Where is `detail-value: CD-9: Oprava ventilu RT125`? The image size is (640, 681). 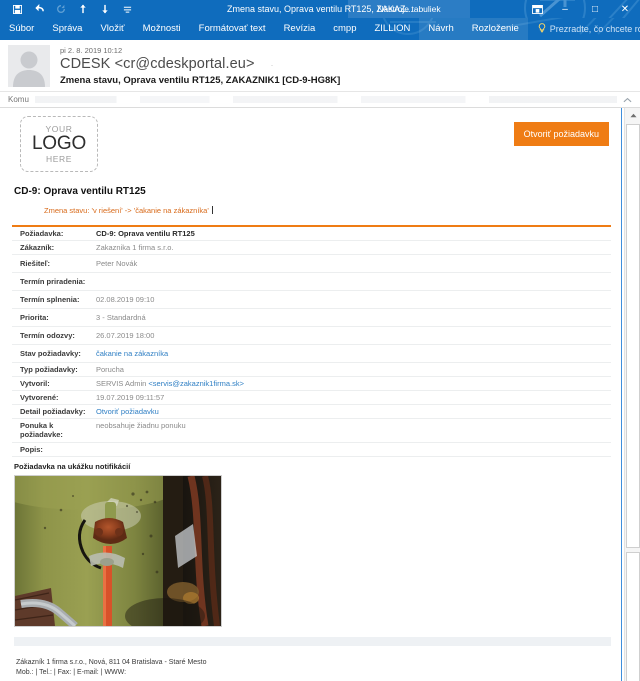
detail-value: CD-9: Oprava ventilu RT125 is located at coordinates (145, 233).